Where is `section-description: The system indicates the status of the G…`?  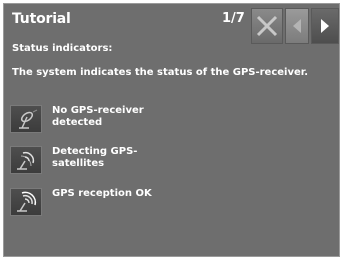
section-description: The system indicates the status of the G… is located at coordinates (160, 72).